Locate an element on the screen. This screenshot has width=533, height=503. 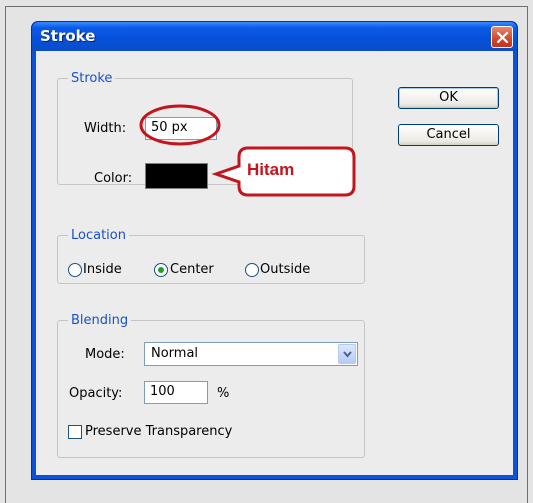
annotation-overlay is located at coordinates (247, 150).